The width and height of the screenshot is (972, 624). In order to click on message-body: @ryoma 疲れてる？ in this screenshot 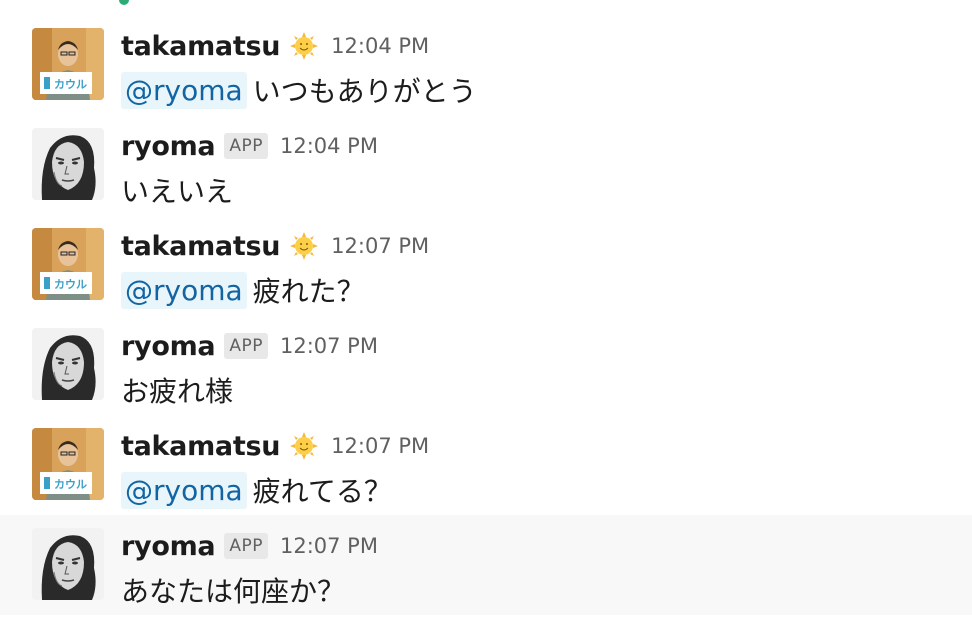, I will do `click(256, 490)`.